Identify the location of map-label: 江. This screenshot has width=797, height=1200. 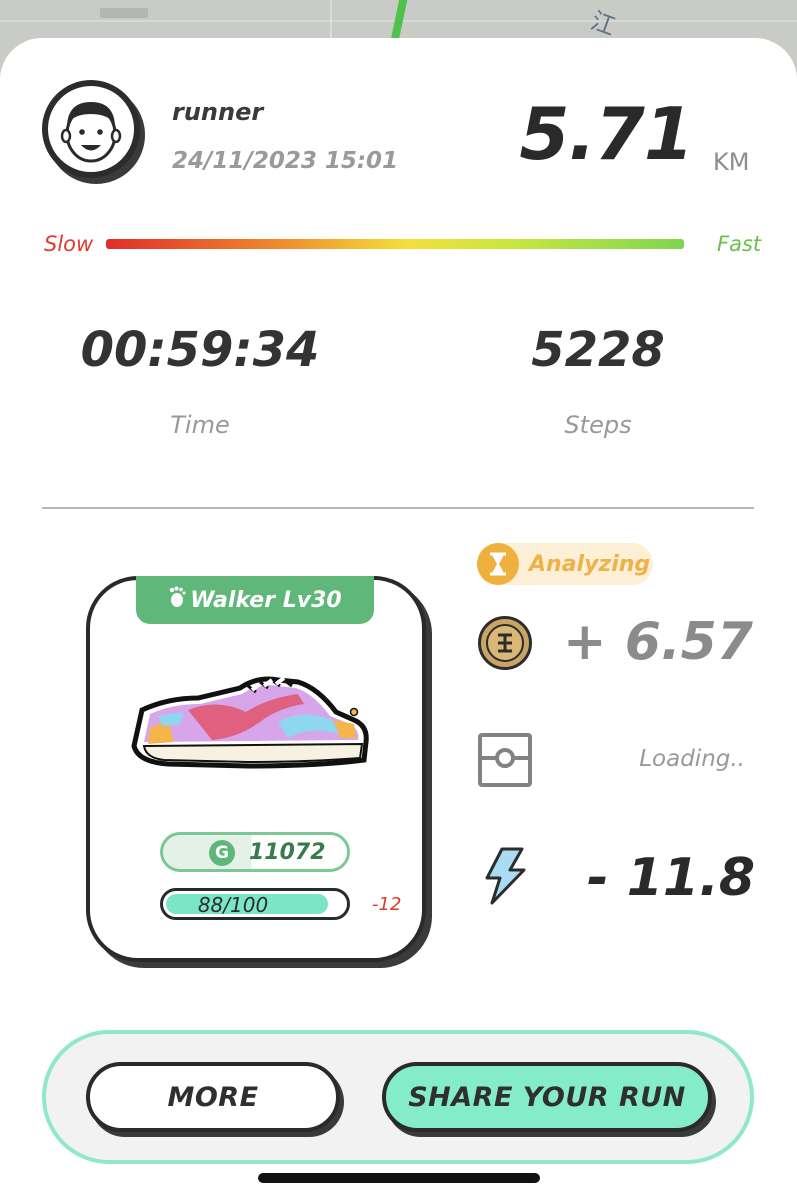
(603, 24).